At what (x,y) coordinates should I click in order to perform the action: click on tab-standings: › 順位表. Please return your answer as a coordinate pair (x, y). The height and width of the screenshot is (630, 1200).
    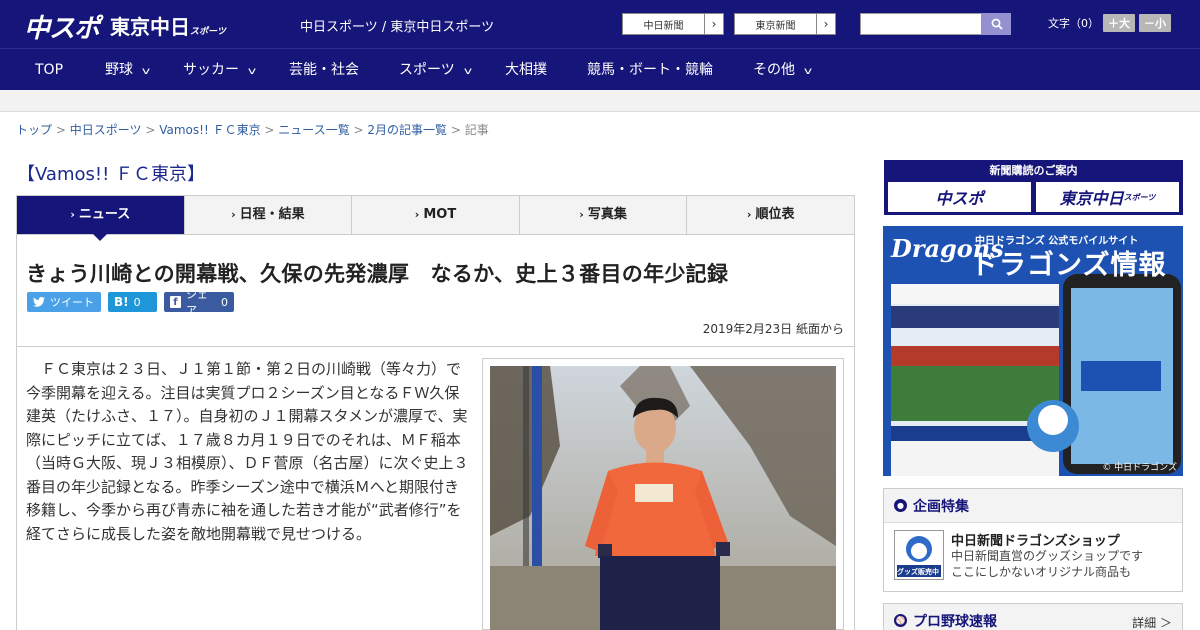
    Looking at the image, I should click on (770, 215).